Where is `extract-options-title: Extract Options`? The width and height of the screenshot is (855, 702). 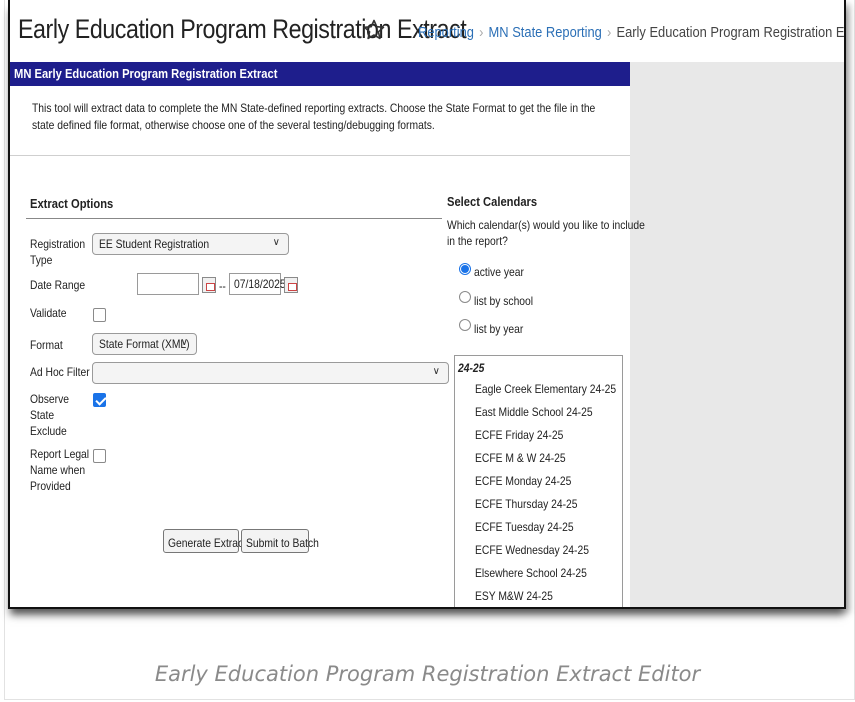 extract-options-title: Extract Options is located at coordinates (72, 203).